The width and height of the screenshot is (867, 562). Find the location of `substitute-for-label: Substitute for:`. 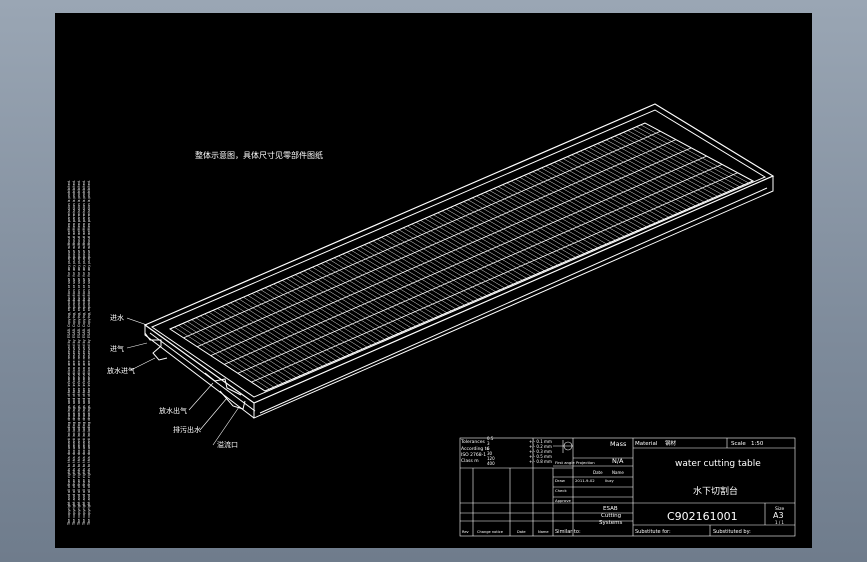

substitute-for-label: Substitute for: is located at coordinates (653, 532).